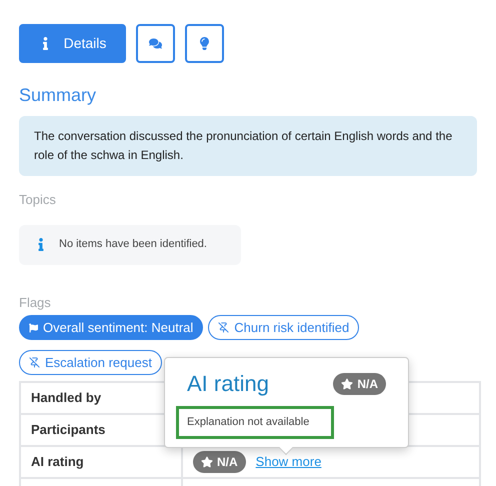  What do you see at coordinates (111, 327) in the screenshot?
I see `flag-chip: Overall sentiment: Neutral` at bounding box center [111, 327].